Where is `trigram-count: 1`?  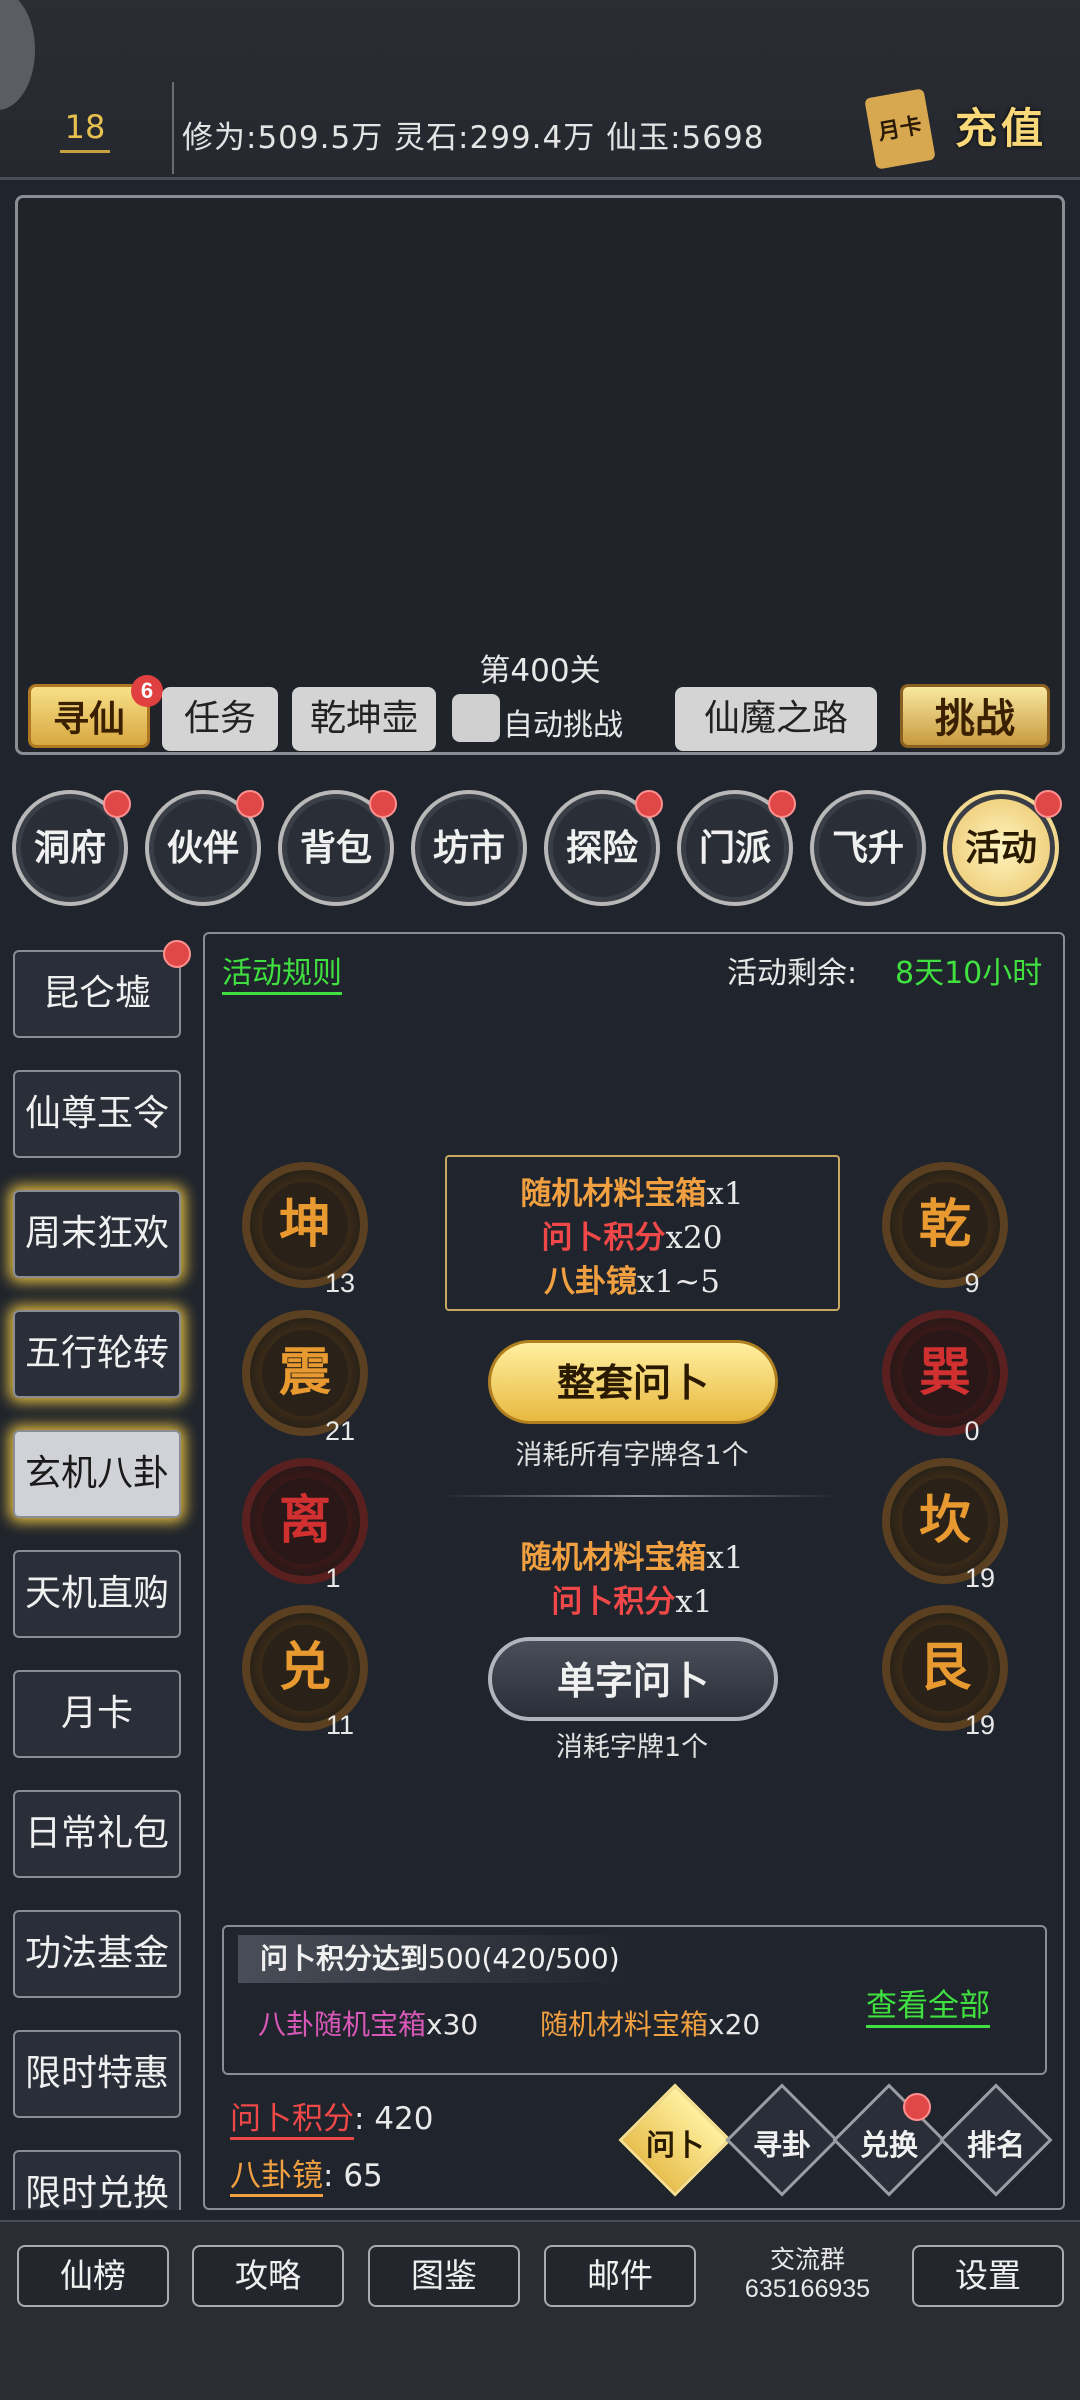 trigram-count: 1 is located at coordinates (333, 1578).